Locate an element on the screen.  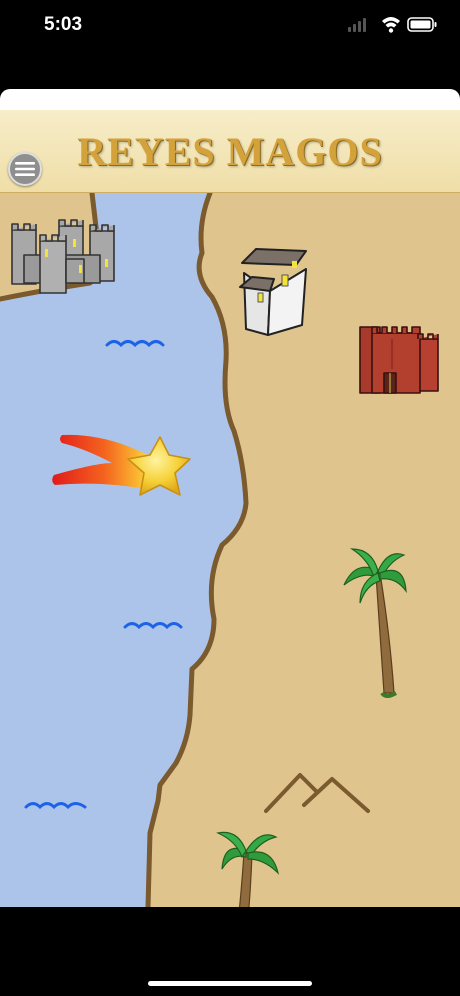
mountains-icon is located at coordinates (317, 793).